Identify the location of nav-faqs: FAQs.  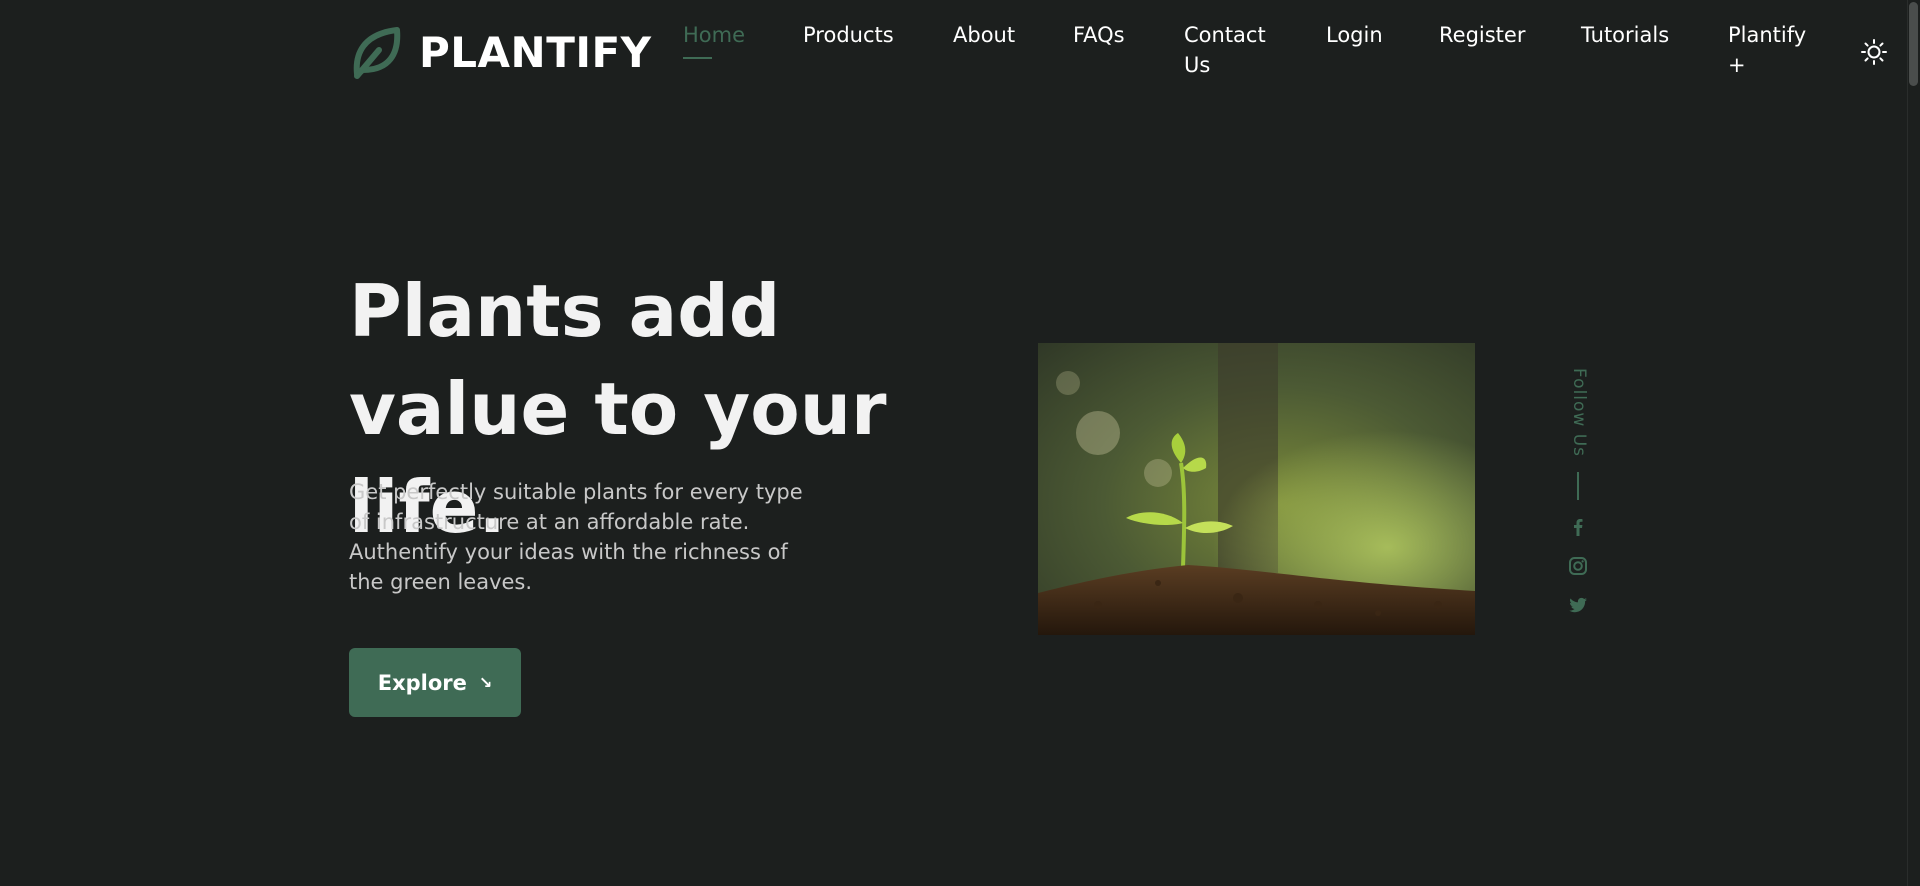
(1099, 35).